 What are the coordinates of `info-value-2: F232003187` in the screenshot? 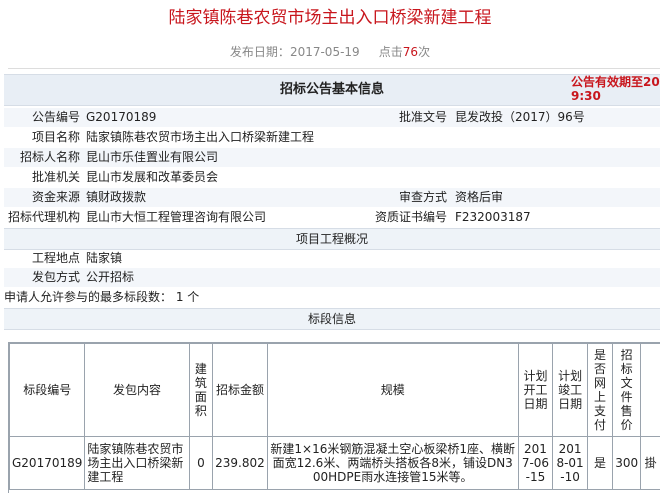 It's located at (557, 217).